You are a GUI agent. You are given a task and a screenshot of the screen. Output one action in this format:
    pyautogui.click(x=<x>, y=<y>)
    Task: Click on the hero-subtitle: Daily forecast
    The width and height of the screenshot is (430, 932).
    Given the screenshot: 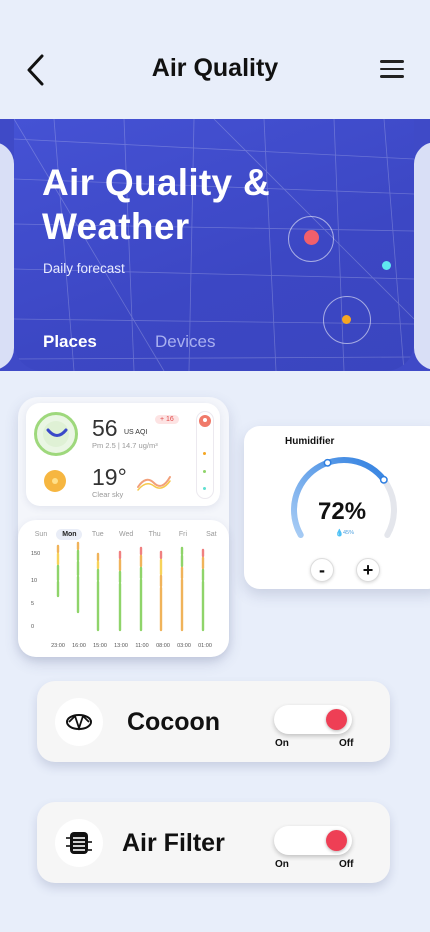 What is the action you would take?
    pyautogui.click(x=84, y=268)
    